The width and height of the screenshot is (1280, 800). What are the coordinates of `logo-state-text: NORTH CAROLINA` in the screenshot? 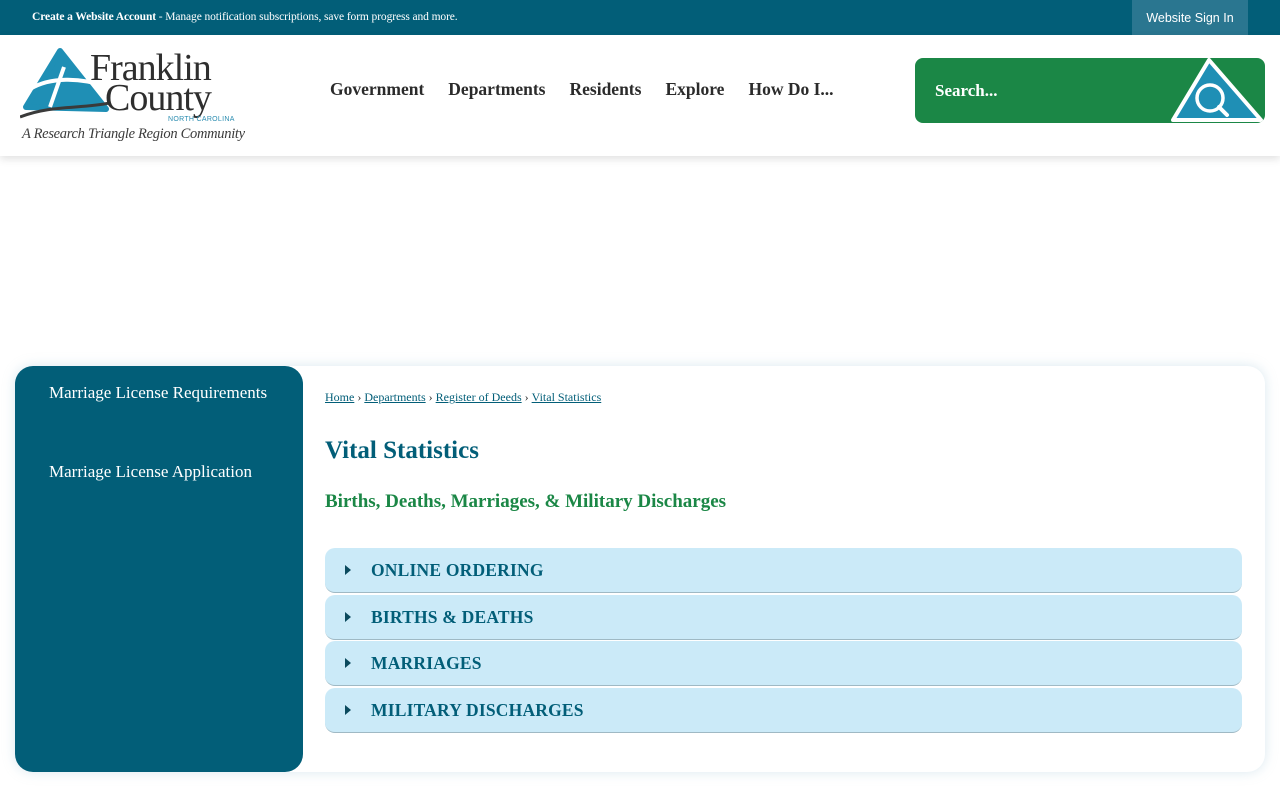 It's located at (201, 119).